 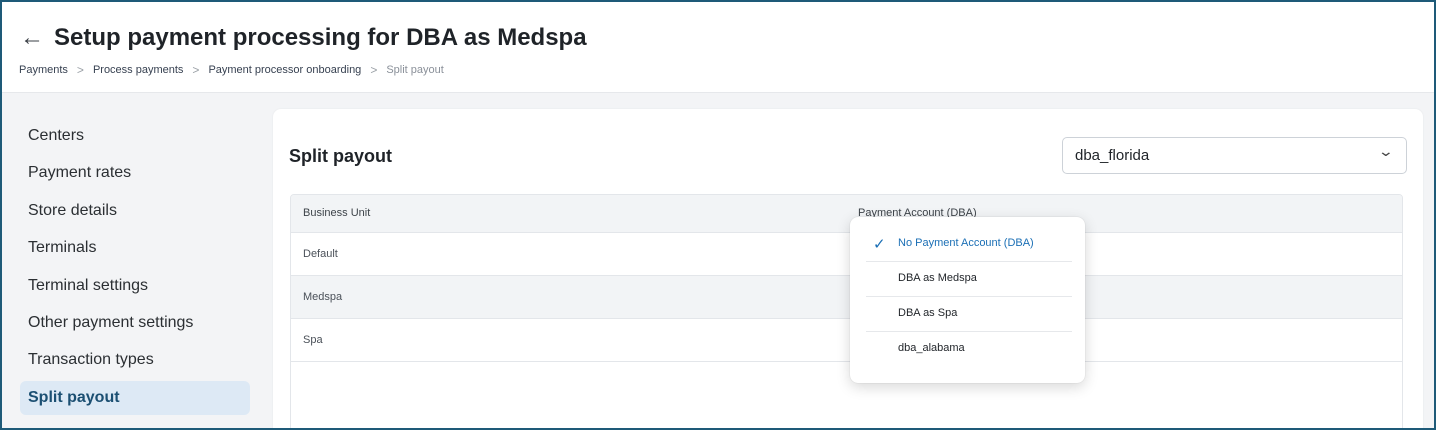 What do you see at coordinates (284, 70) in the screenshot?
I see `breadcrumb-processor-onboarding: Payment processor onboarding` at bounding box center [284, 70].